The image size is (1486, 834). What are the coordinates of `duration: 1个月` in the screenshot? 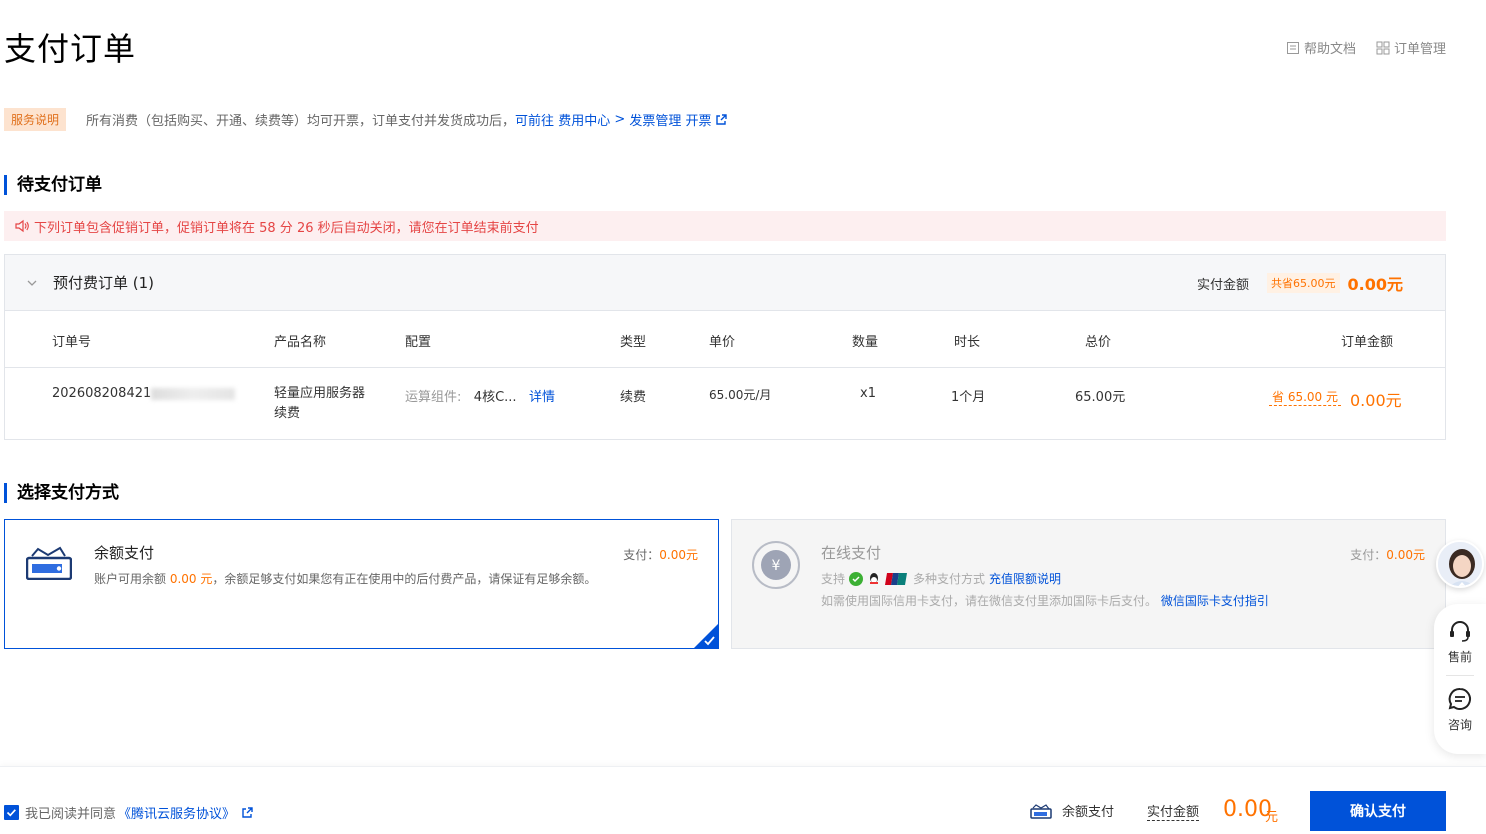 It's located at (968, 397).